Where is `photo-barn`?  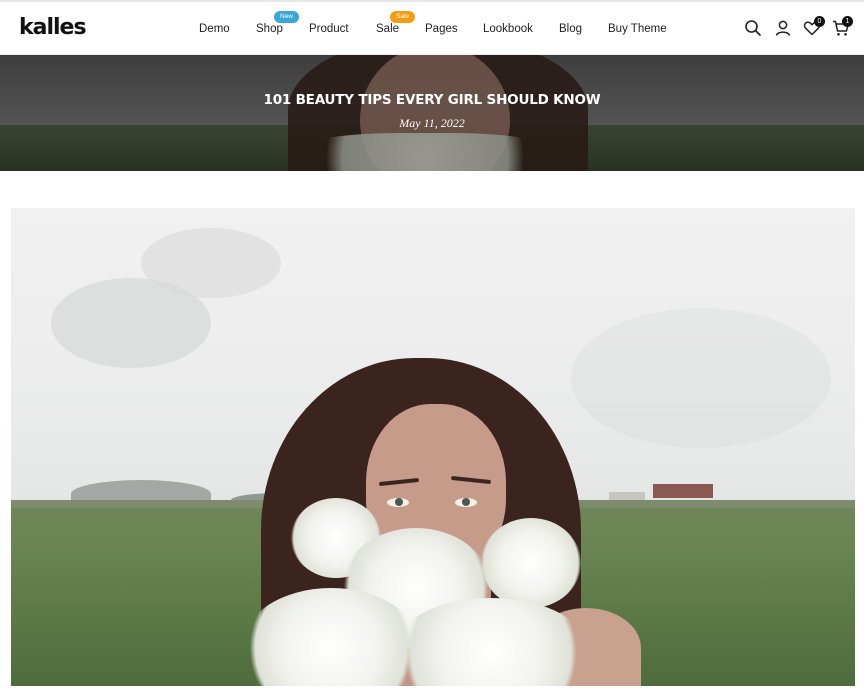
photo-barn is located at coordinates (683, 491).